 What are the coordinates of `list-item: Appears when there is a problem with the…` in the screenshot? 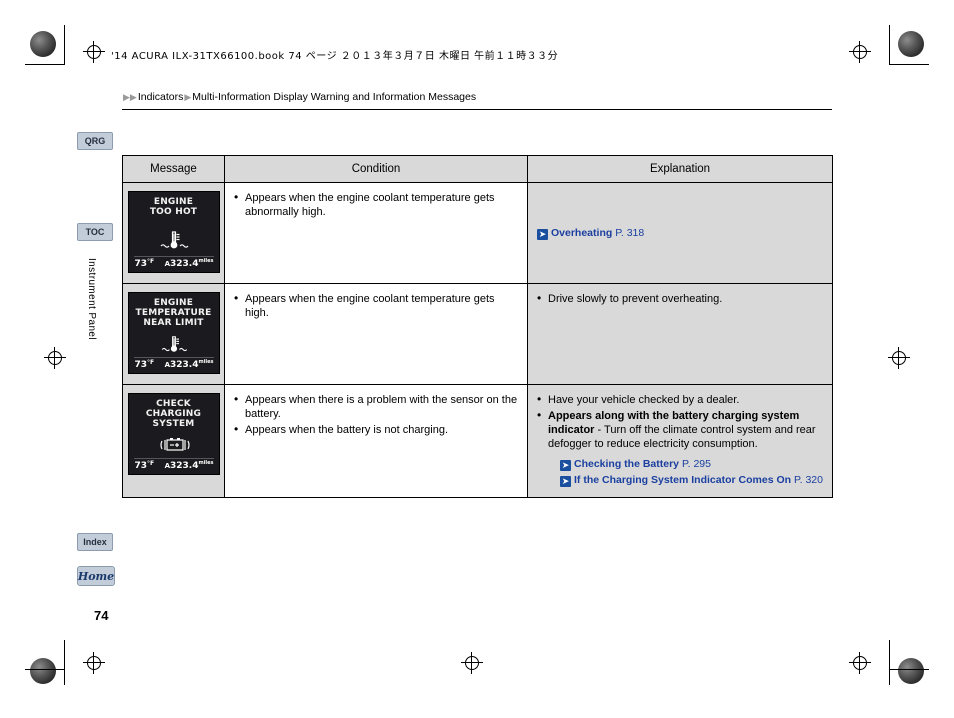 It's located at (376, 406).